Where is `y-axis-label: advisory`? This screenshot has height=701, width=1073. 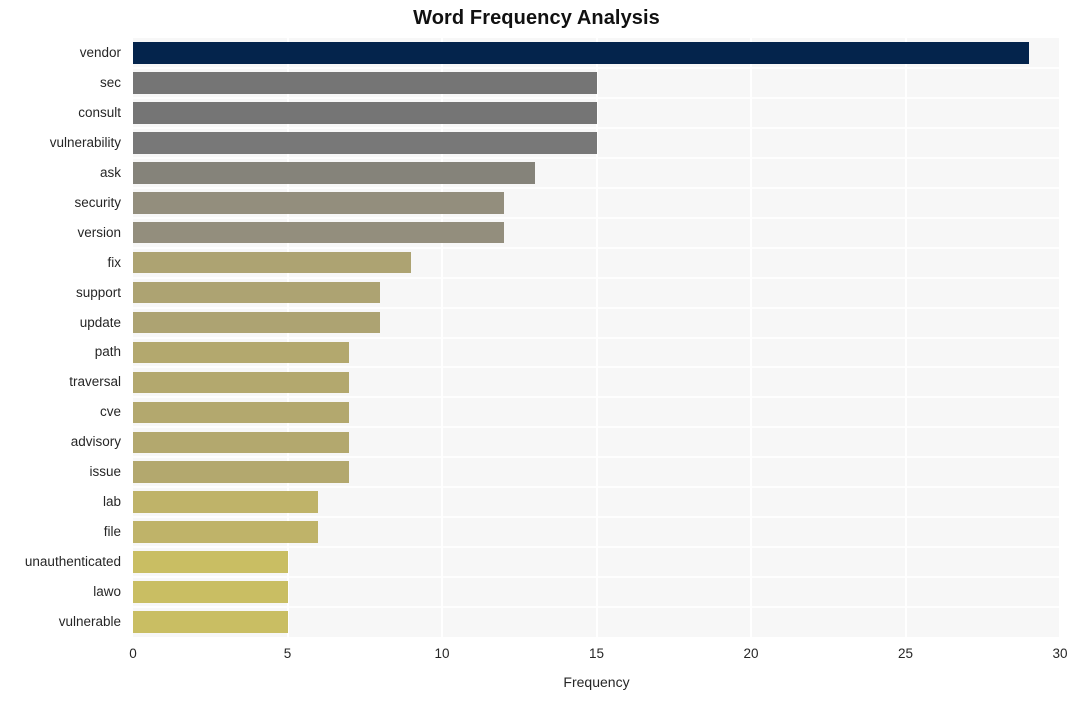
y-axis-label: advisory is located at coordinates (95, 442).